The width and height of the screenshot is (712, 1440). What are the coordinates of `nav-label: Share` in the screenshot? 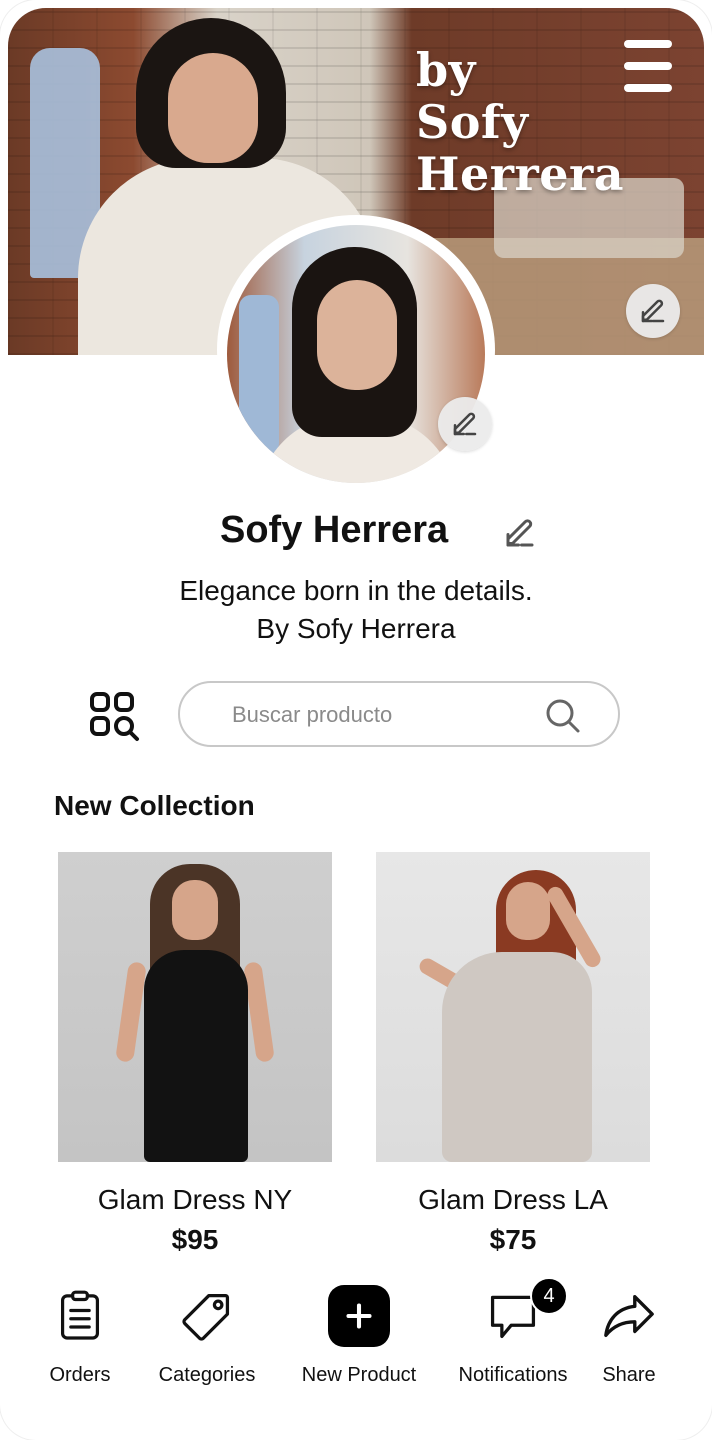 It's located at (629, 1375).